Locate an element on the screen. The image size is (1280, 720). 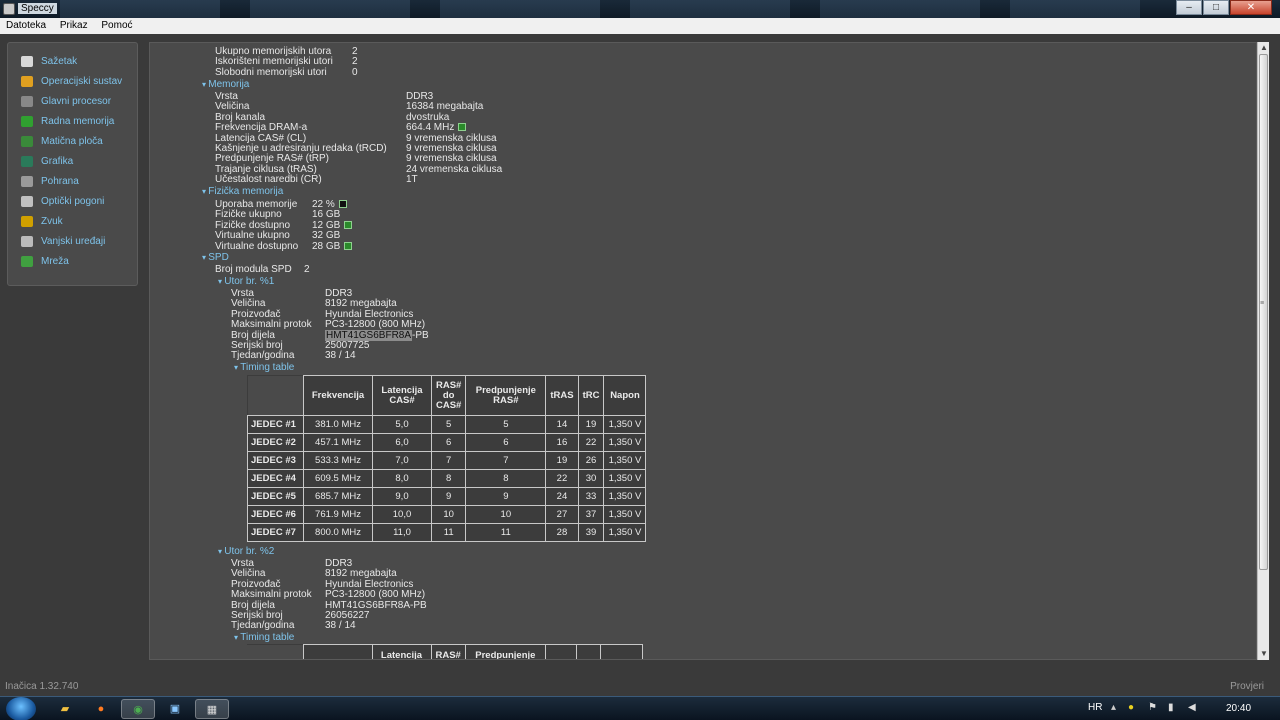
timing-row-header: JEDEC #6 is located at coordinates (275, 514).